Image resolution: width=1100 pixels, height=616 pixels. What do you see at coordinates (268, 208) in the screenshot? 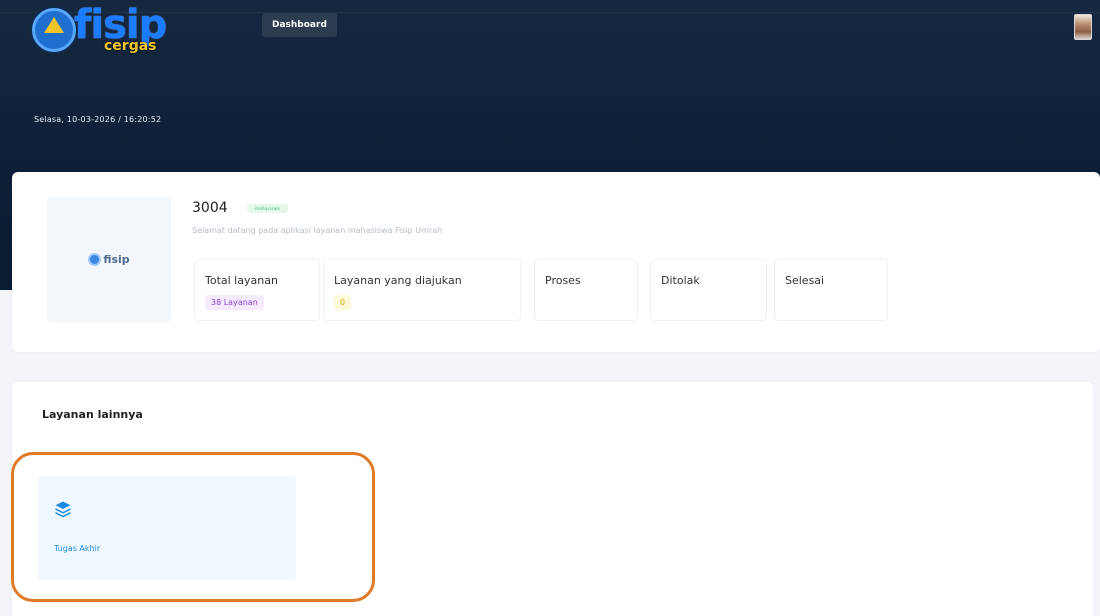
I see `role-badge: mahasiswa` at bounding box center [268, 208].